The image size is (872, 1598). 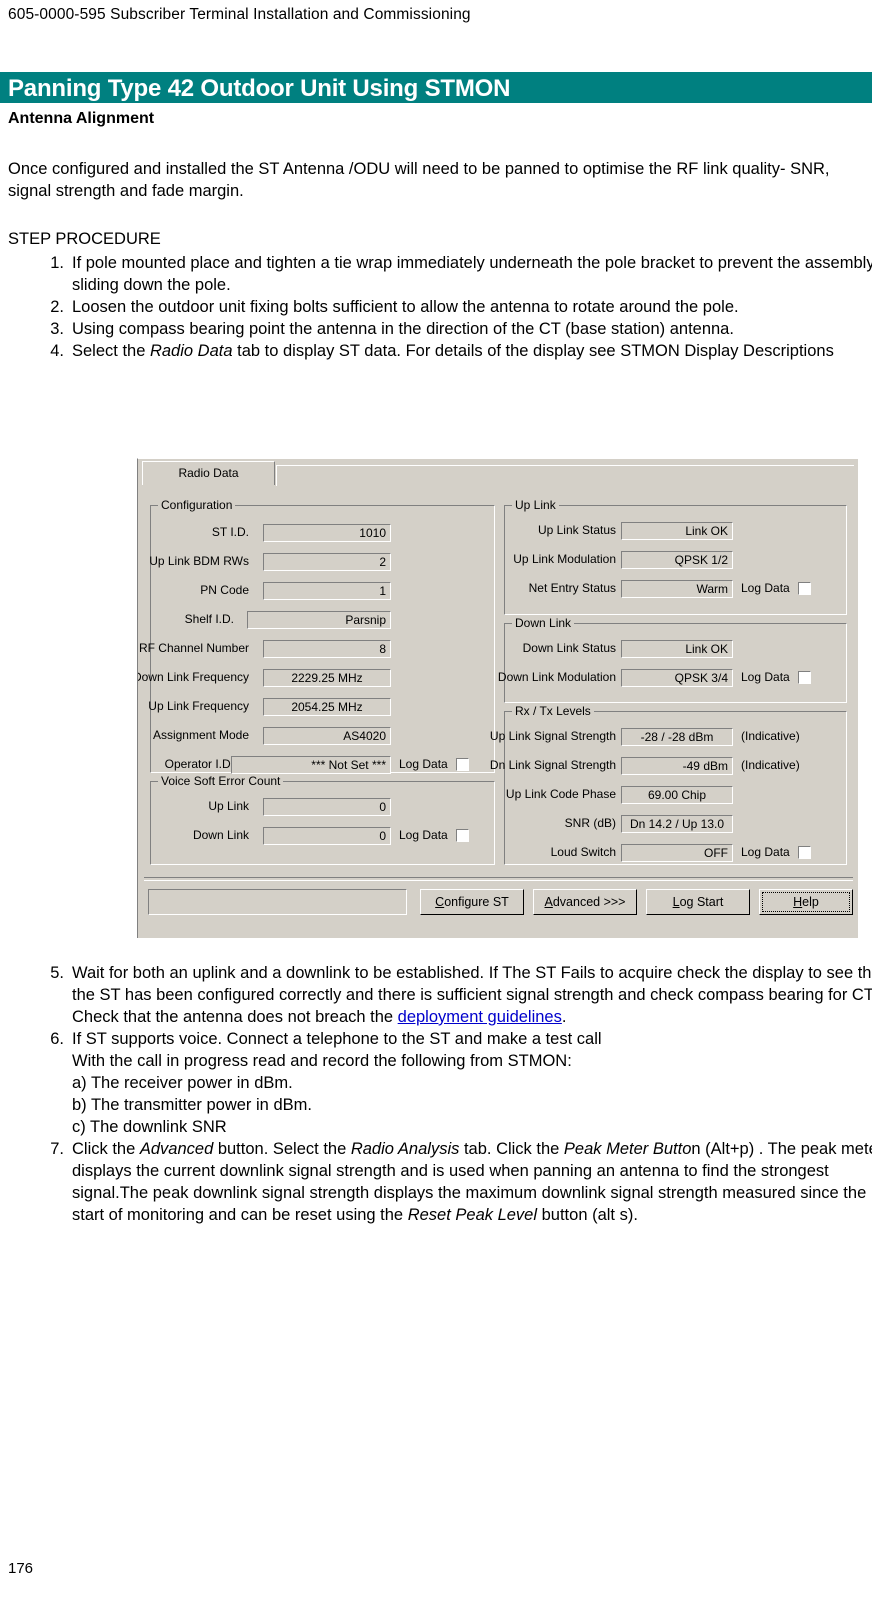 What do you see at coordinates (804, 588) in the screenshot?
I see `checkbox-log-data-up-link` at bounding box center [804, 588].